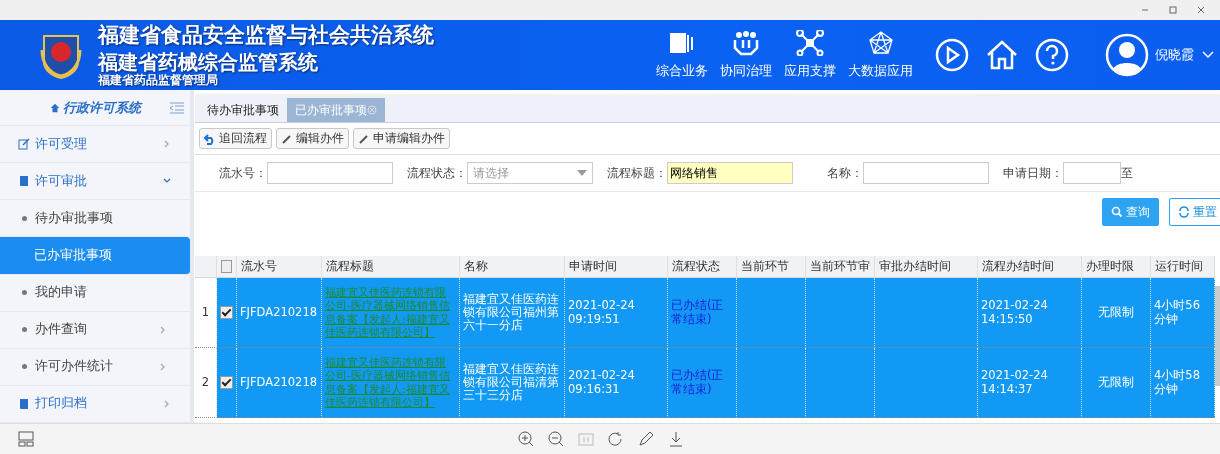  What do you see at coordinates (208, 62) in the screenshot?
I see `system-title: 福建省药械综合监管系统` at bounding box center [208, 62].